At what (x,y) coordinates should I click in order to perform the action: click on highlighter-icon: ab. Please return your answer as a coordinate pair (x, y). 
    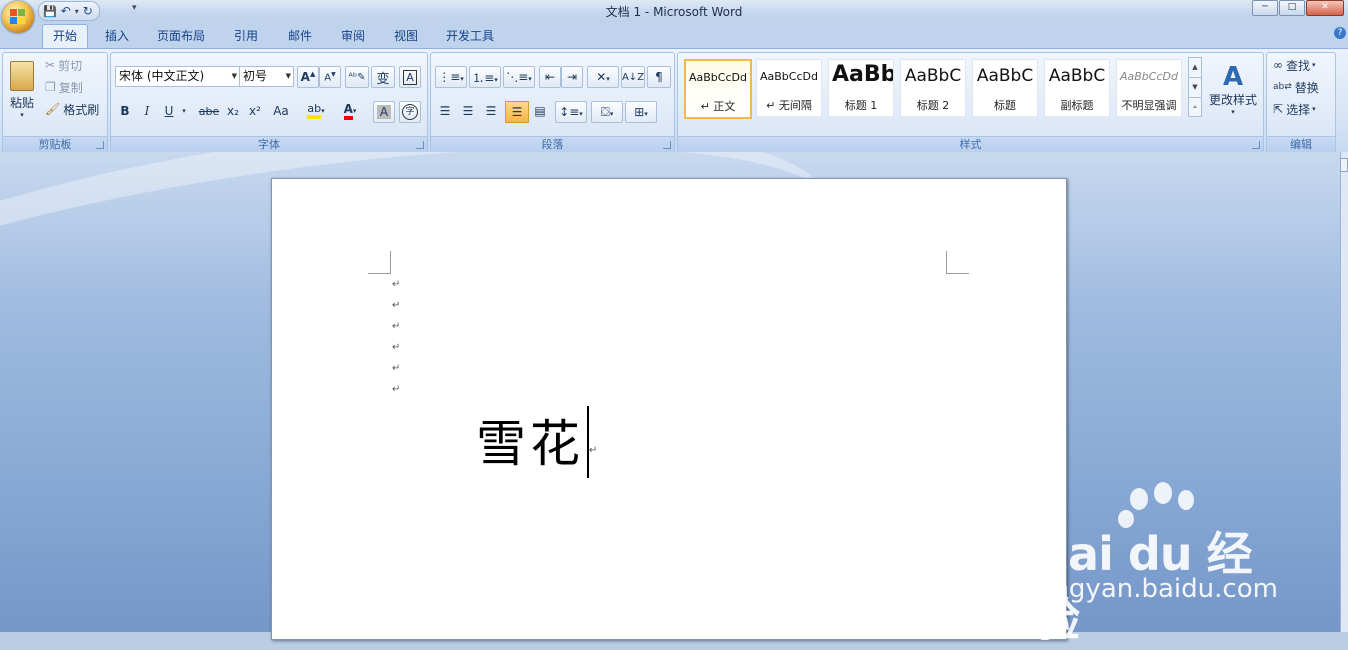
    Looking at the image, I should click on (314, 111).